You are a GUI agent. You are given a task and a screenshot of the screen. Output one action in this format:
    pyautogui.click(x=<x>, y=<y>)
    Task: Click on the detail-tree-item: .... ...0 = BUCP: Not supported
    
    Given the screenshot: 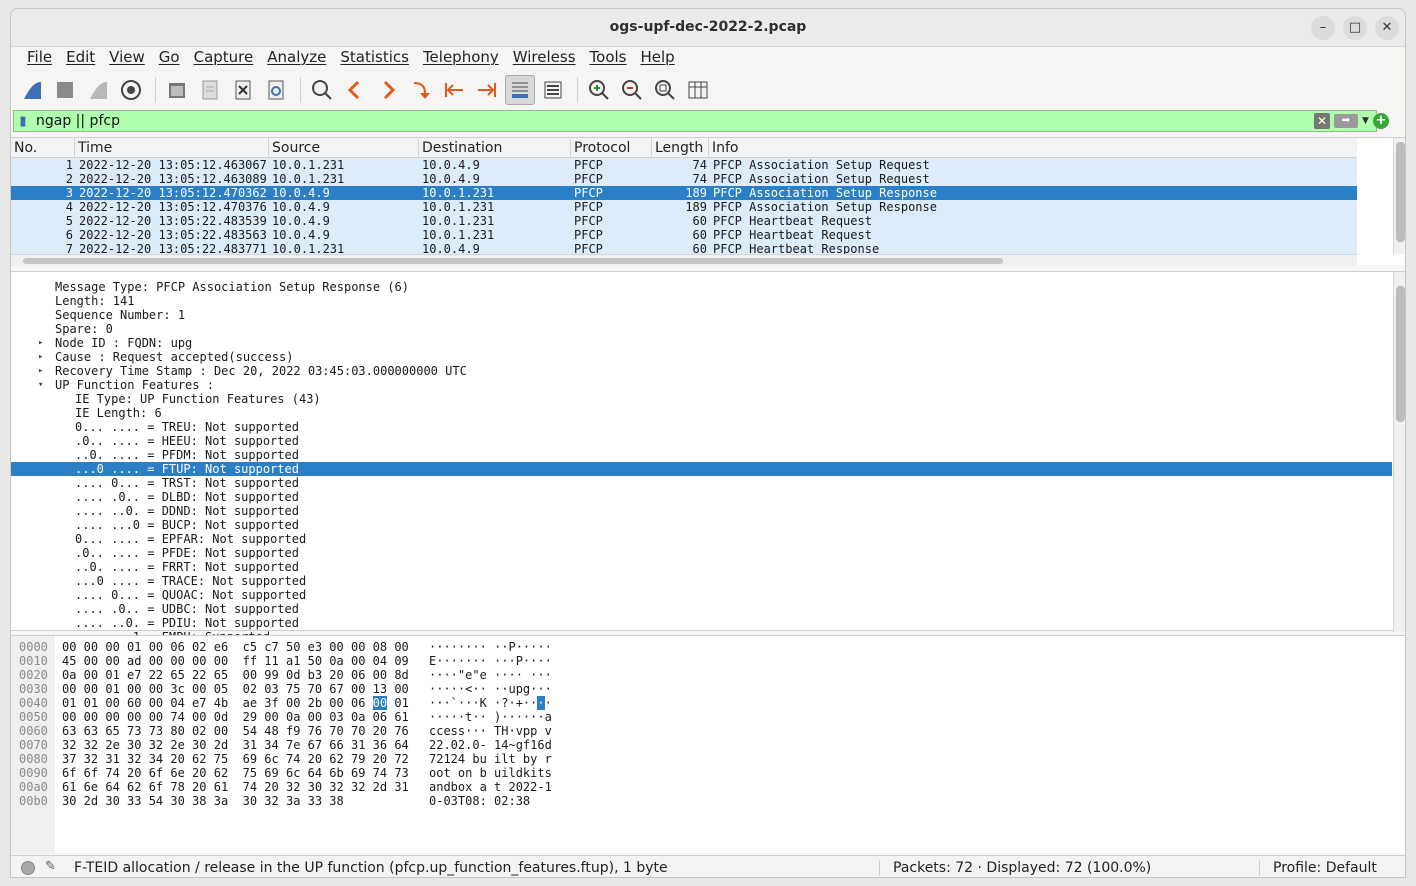 What is the action you would take?
    pyautogui.click(x=701, y=525)
    